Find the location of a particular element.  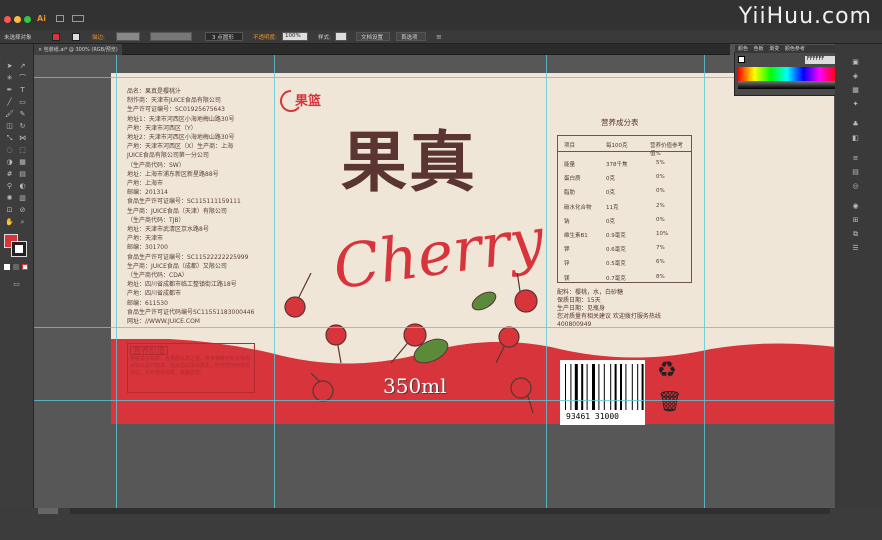

barcode-number: 93461 31000 is located at coordinates (592, 416).